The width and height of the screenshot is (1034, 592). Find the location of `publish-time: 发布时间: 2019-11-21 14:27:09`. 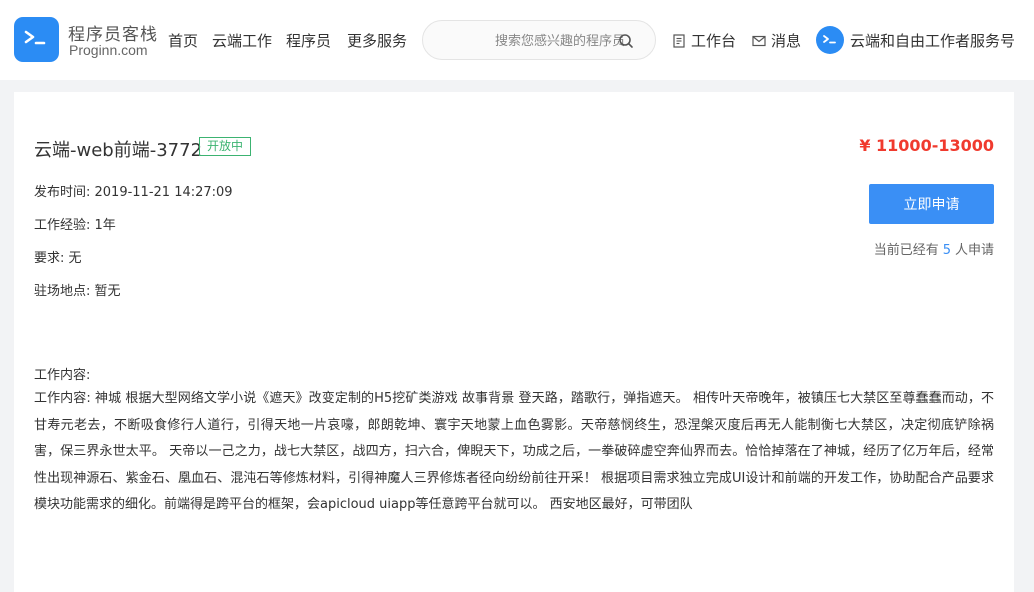

publish-time: 发布时间: 2019-11-21 14:27:09 is located at coordinates (133, 192).